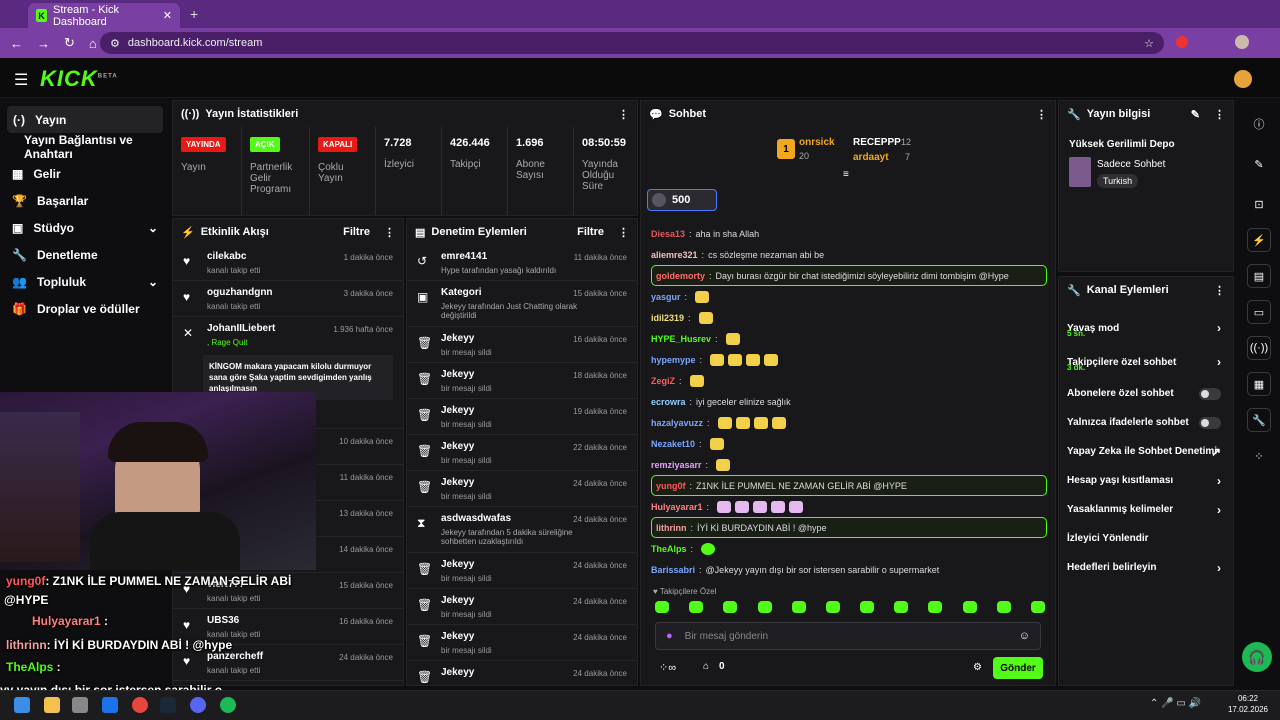 This screenshot has height=720, width=1280. What do you see at coordinates (85, 173) in the screenshot?
I see `sidebar-item-gelir: ▦ Gelir` at bounding box center [85, 173].